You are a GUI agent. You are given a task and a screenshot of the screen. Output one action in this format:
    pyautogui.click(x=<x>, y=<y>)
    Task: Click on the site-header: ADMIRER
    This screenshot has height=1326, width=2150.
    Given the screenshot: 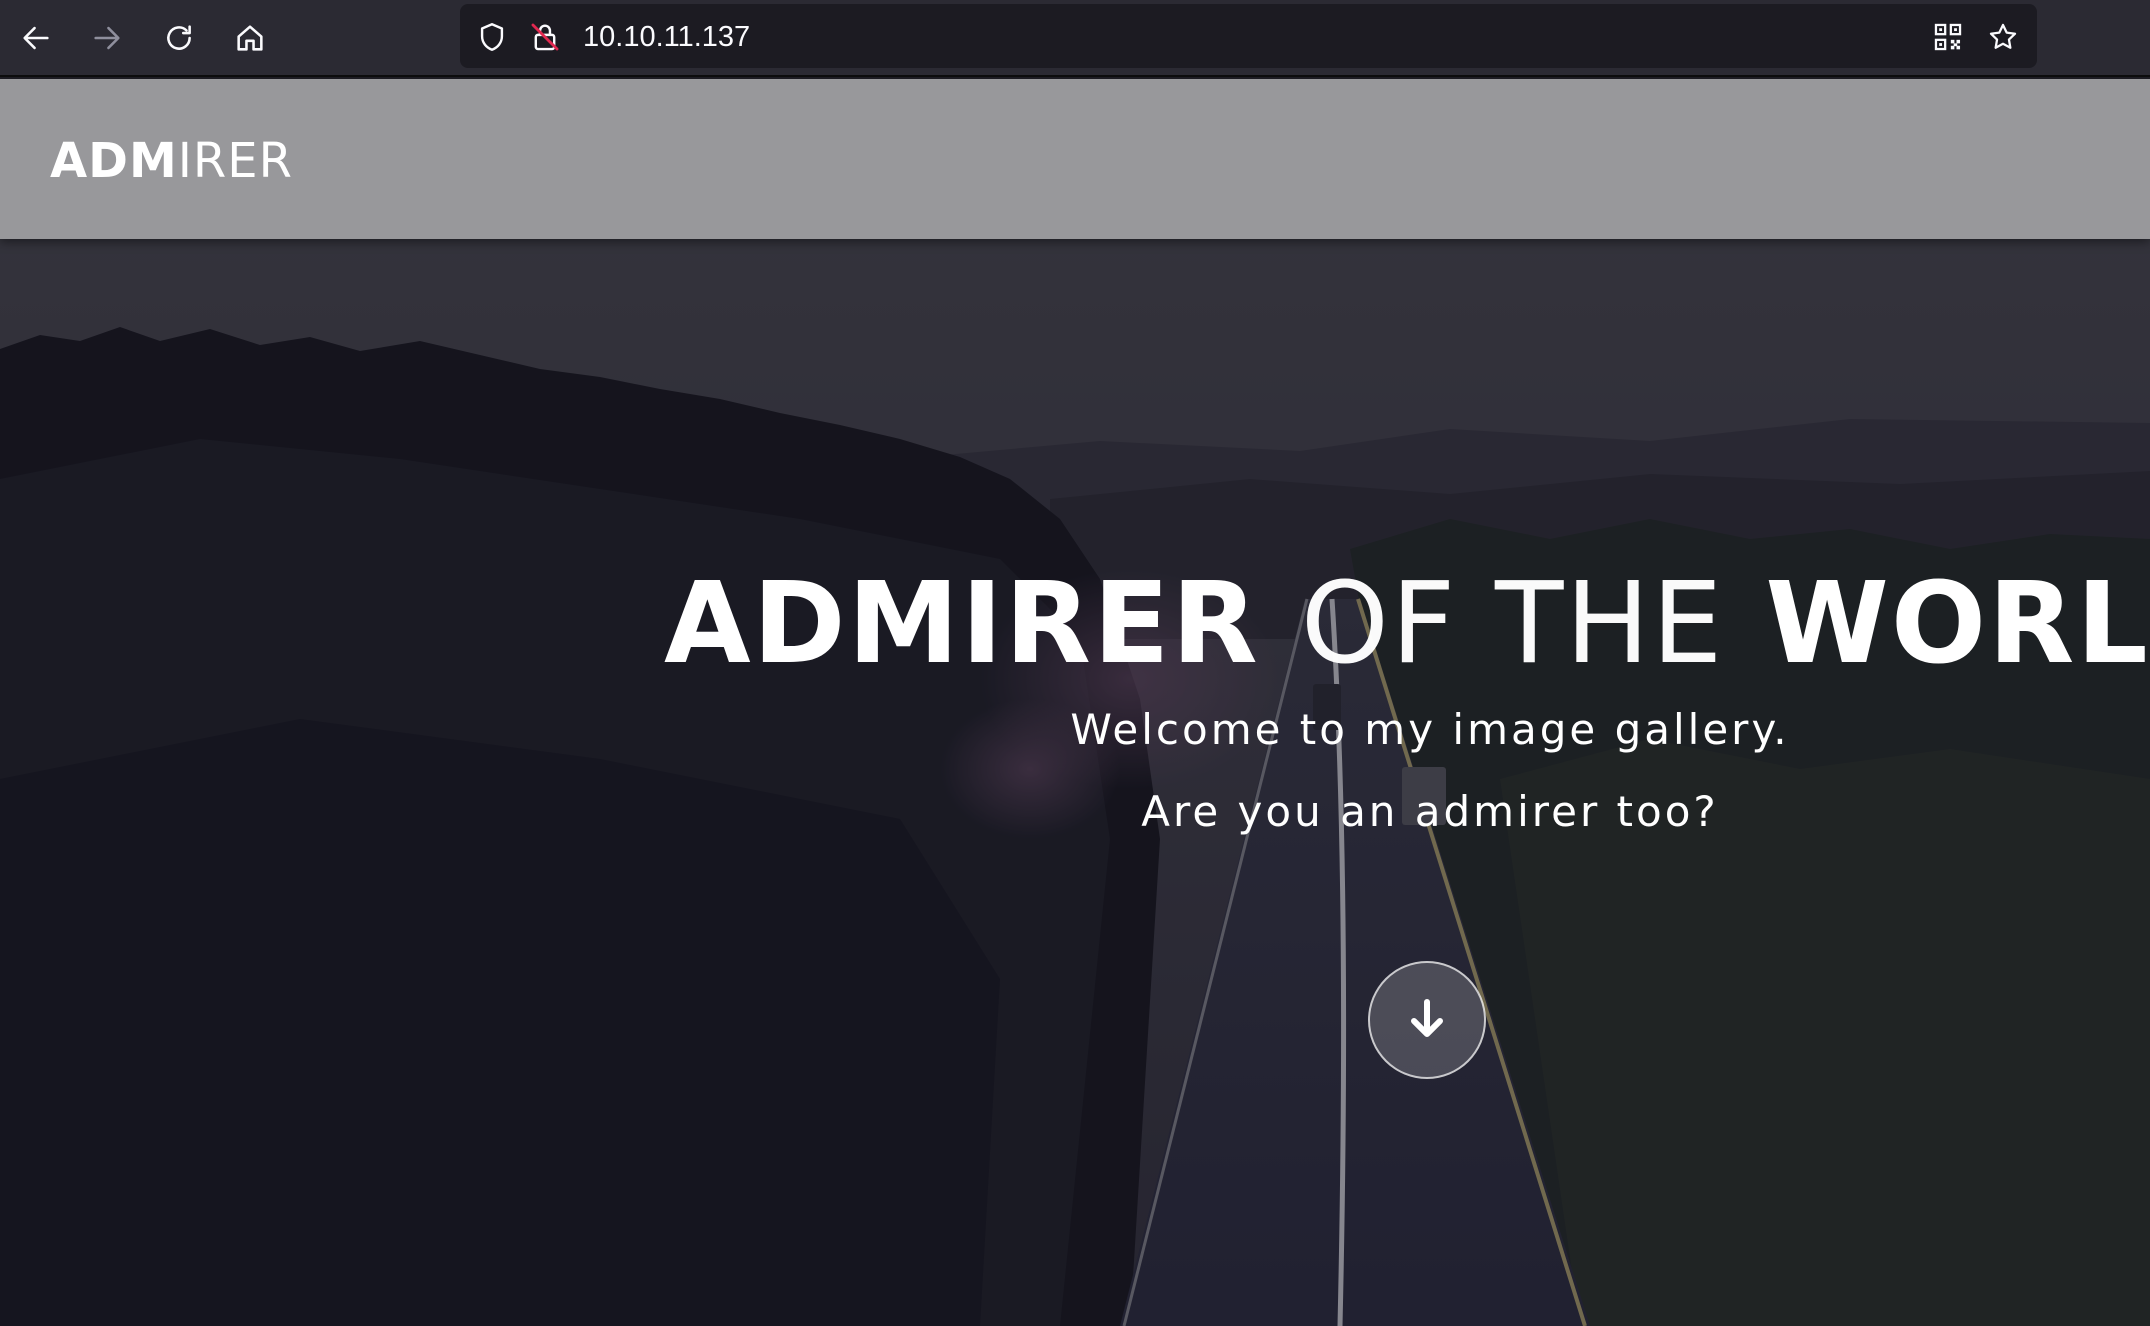 What is the action you would take?
    pyautogui.click(x=1075, y=159)
    